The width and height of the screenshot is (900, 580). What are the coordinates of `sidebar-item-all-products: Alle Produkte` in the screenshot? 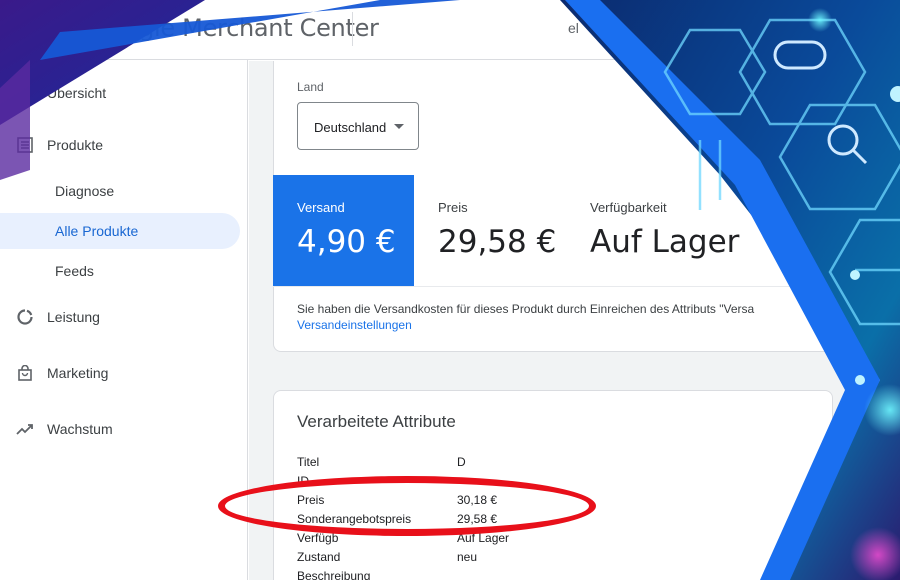 It's located at (120, 231).